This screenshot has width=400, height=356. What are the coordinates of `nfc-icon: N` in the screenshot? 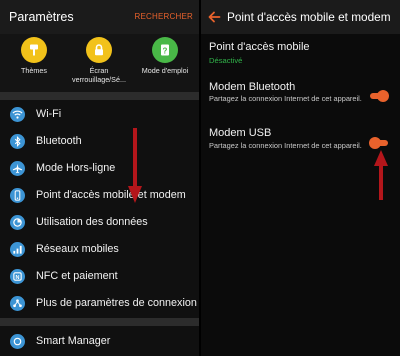 It's located at (17, 276).